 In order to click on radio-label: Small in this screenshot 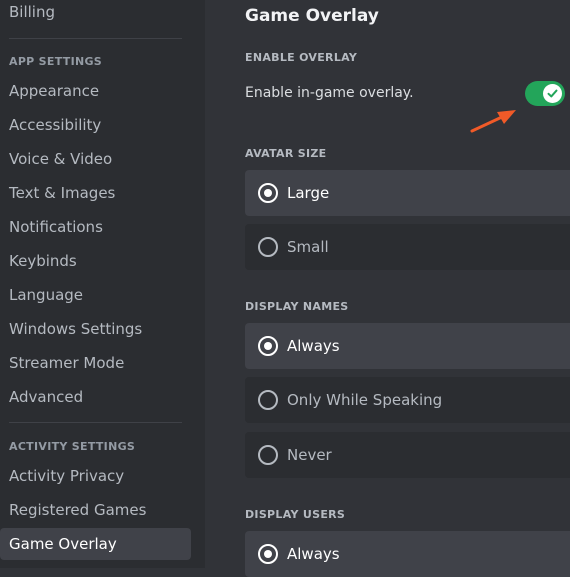, I will do `click(308, 247)`.